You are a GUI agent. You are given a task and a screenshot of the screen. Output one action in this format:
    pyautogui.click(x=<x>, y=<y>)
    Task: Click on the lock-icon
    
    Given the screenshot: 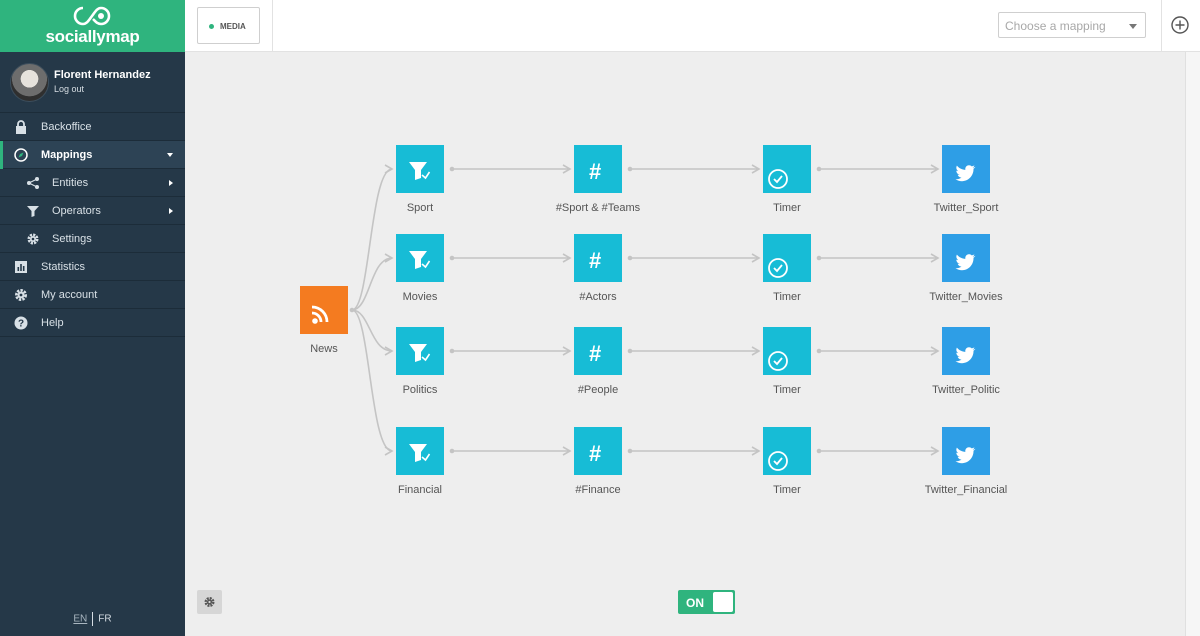 What is the action you would take?
    pyautogui.click(x=21, y=127)
    